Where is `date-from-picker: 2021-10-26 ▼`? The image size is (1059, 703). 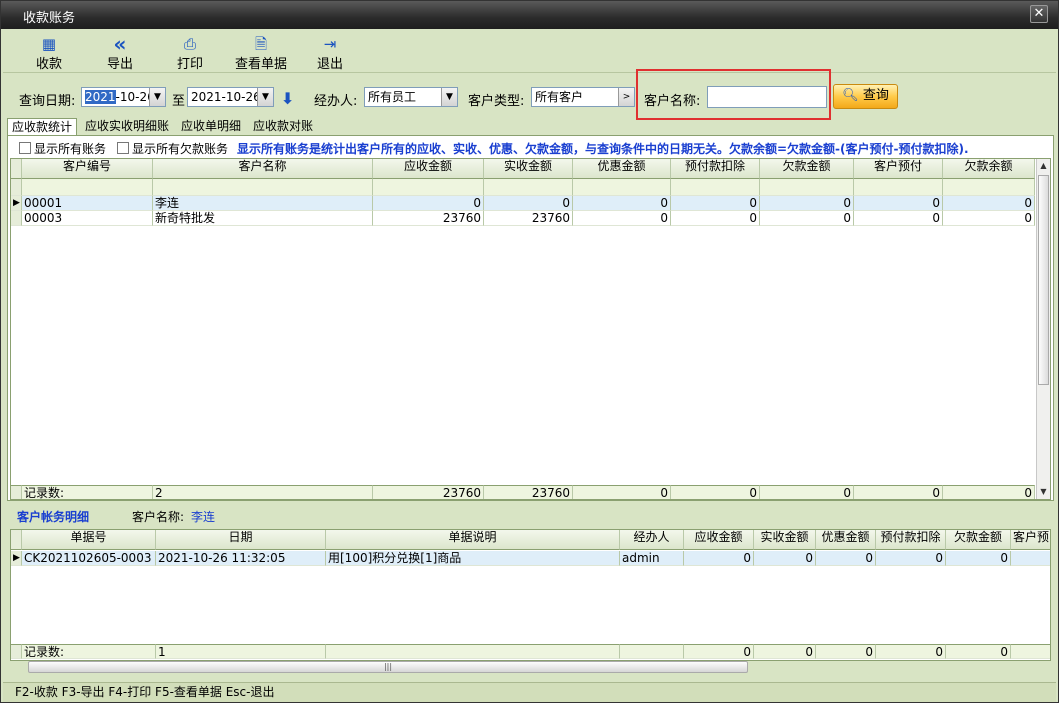 date-from-picker: 2021-10-26 ▼ is located at coordinates (123, 97).